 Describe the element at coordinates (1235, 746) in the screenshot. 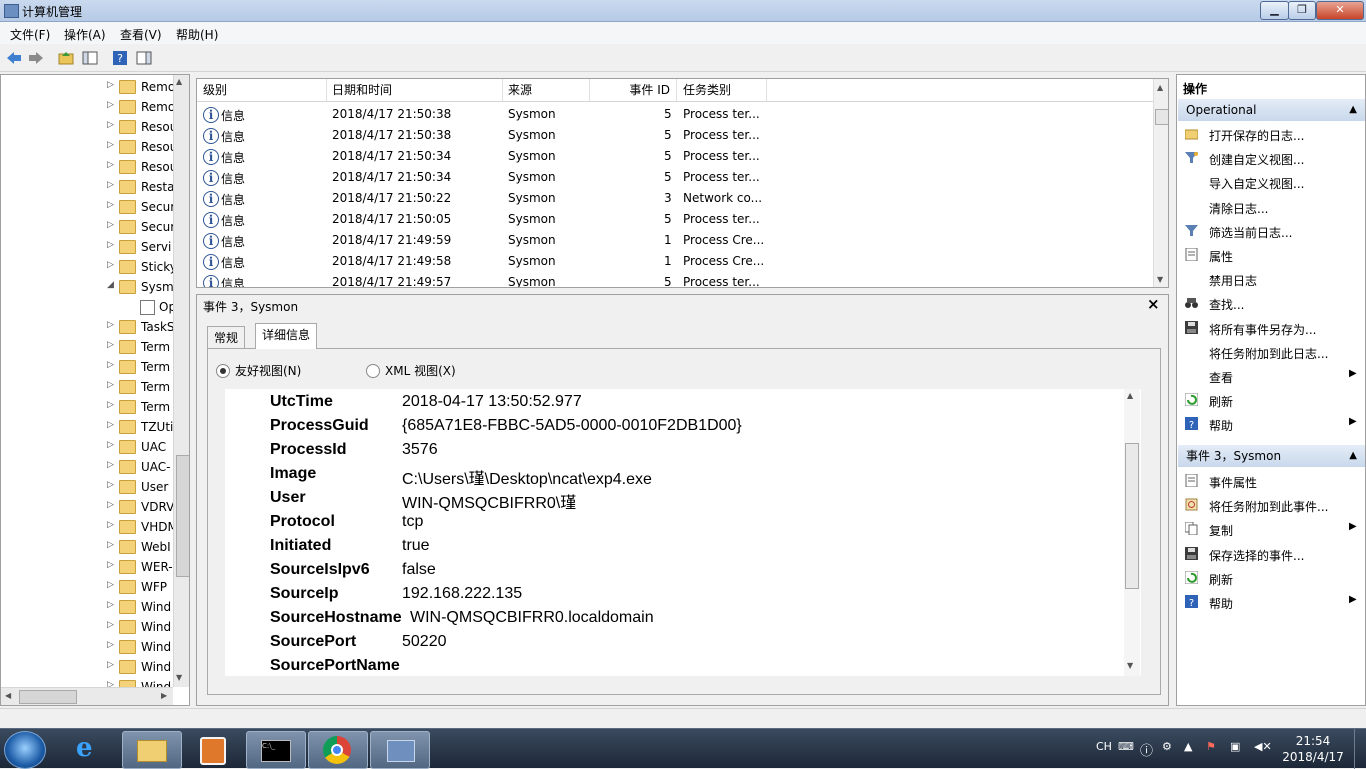

I see `network-icon: ▣` at that location.